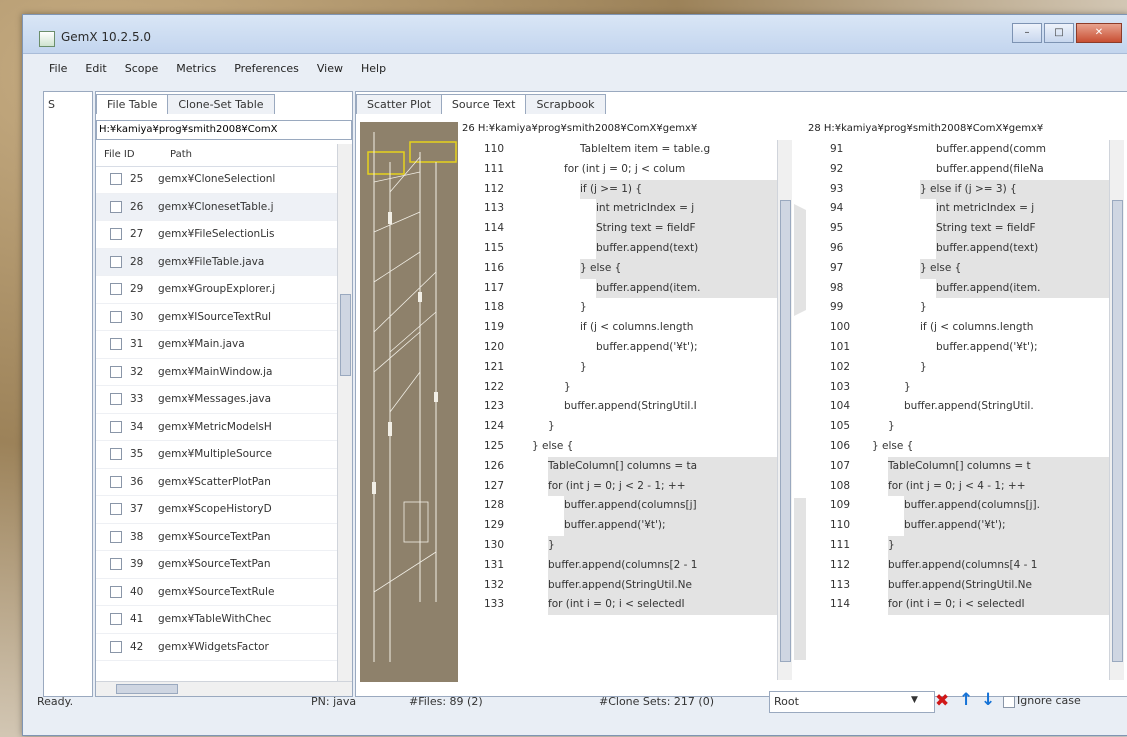 Image resolution: width=1127 pixels, height=737 pixels. What do you see at coordinates (620, 388) in the screenshot?
I see `source-line: 122}` at bounding box center [620, 388].